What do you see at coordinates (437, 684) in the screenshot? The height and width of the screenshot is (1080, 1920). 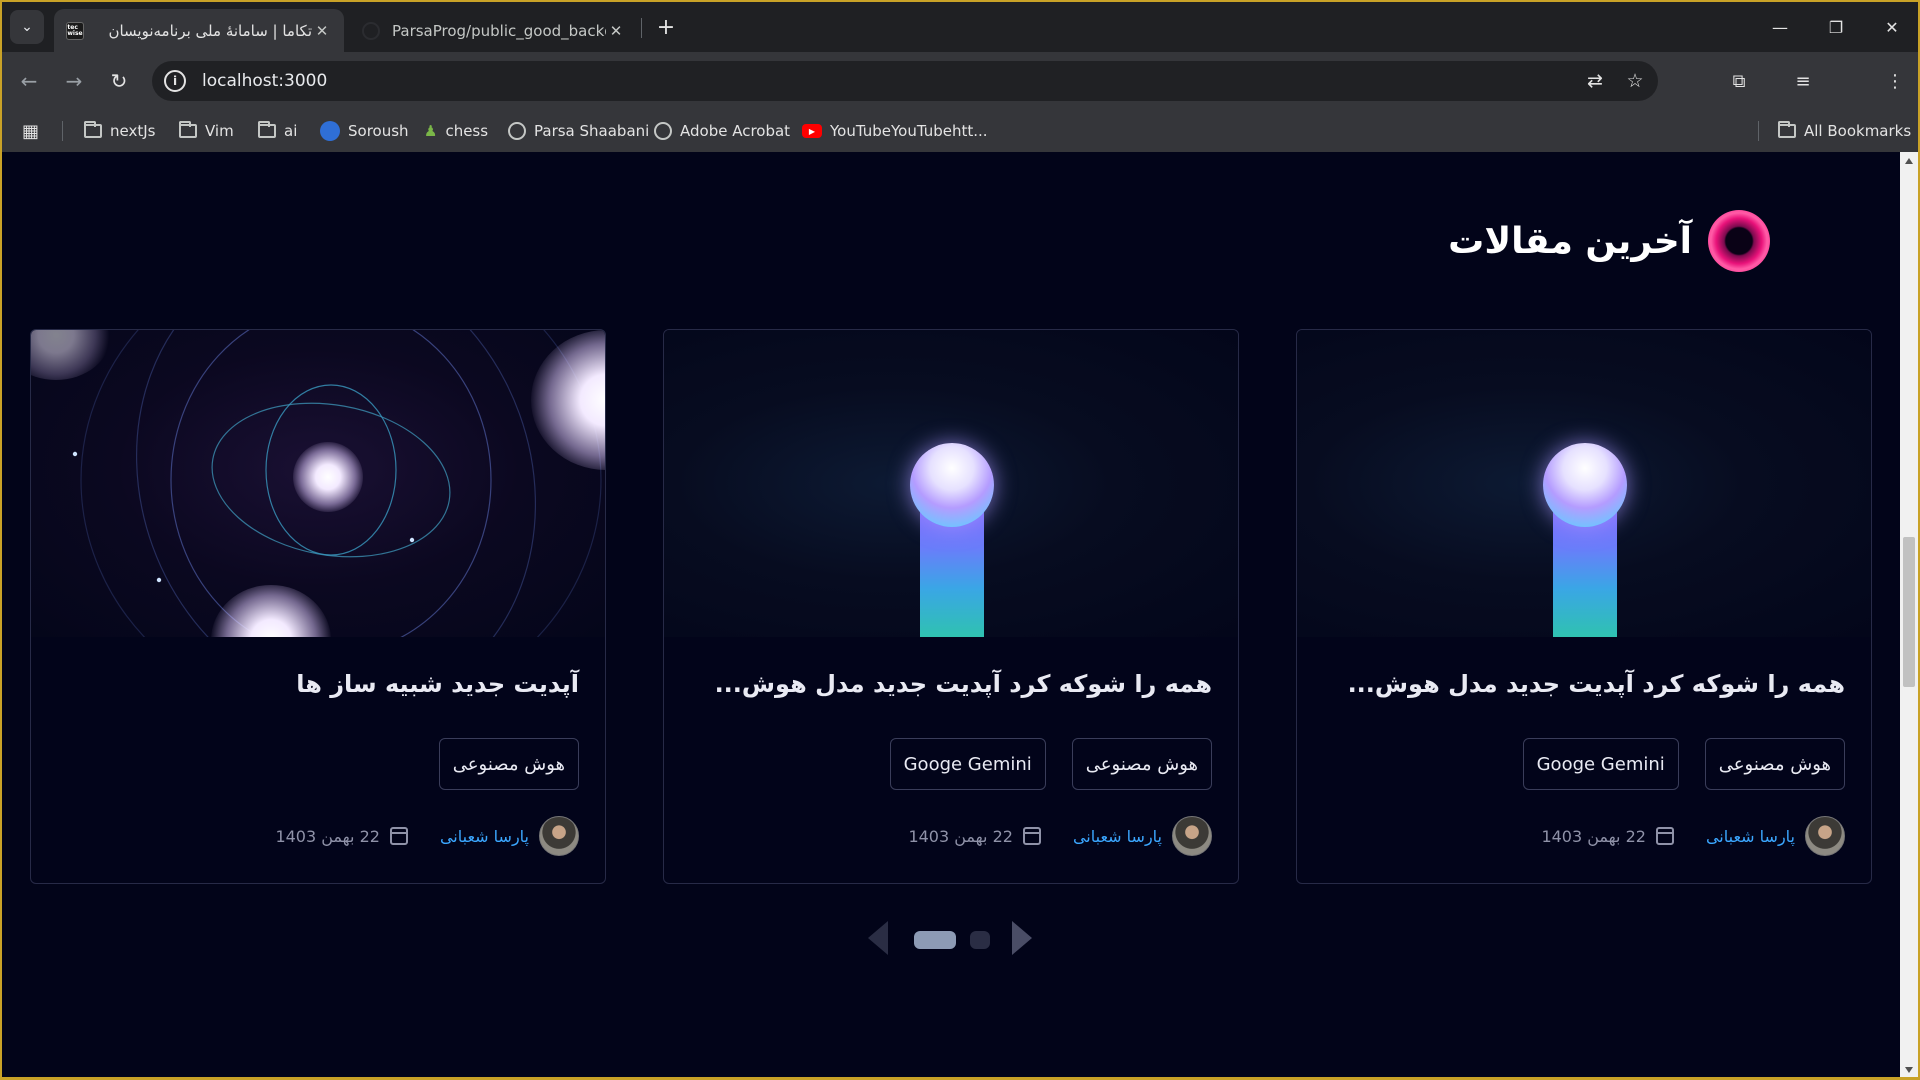 I see `article-title: آپدیت جدید شبیه ساز ها` at bounding box center [437, 684].